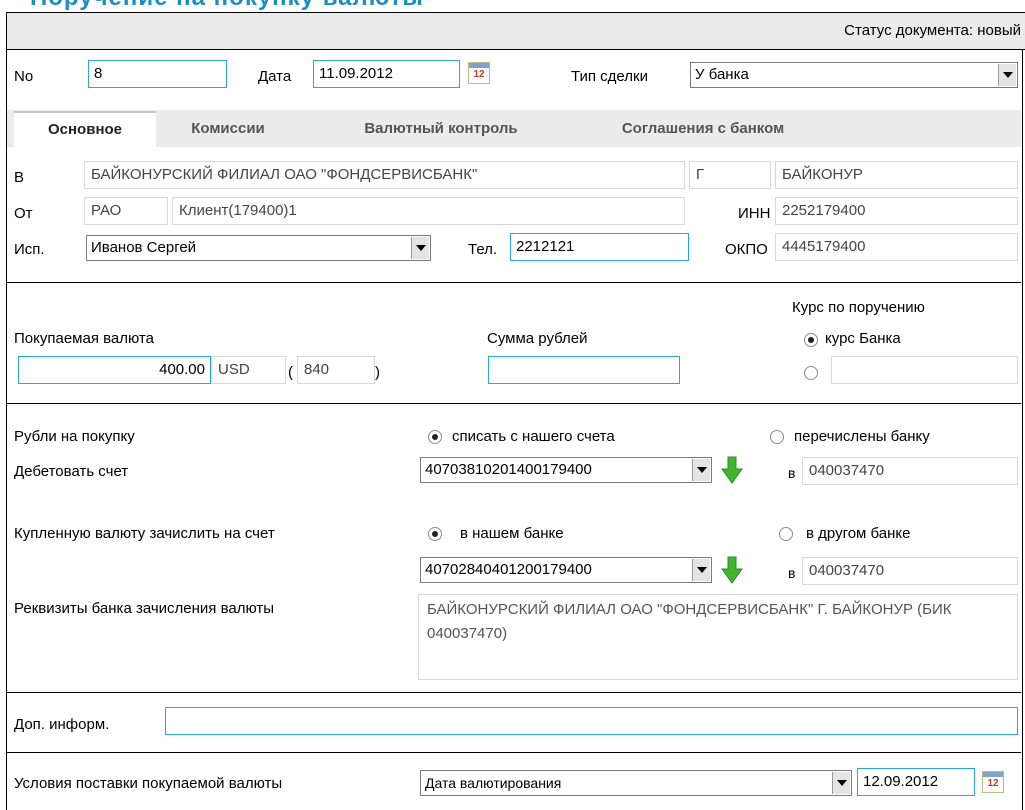 The image size is (1025, 810). I want to click on rubles-sum-label: Сумма рублей, so click(537, 338).